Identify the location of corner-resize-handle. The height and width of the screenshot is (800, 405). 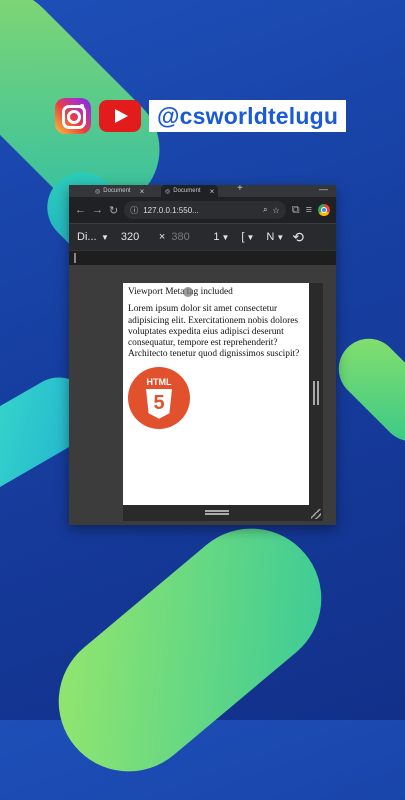
(316, 514).